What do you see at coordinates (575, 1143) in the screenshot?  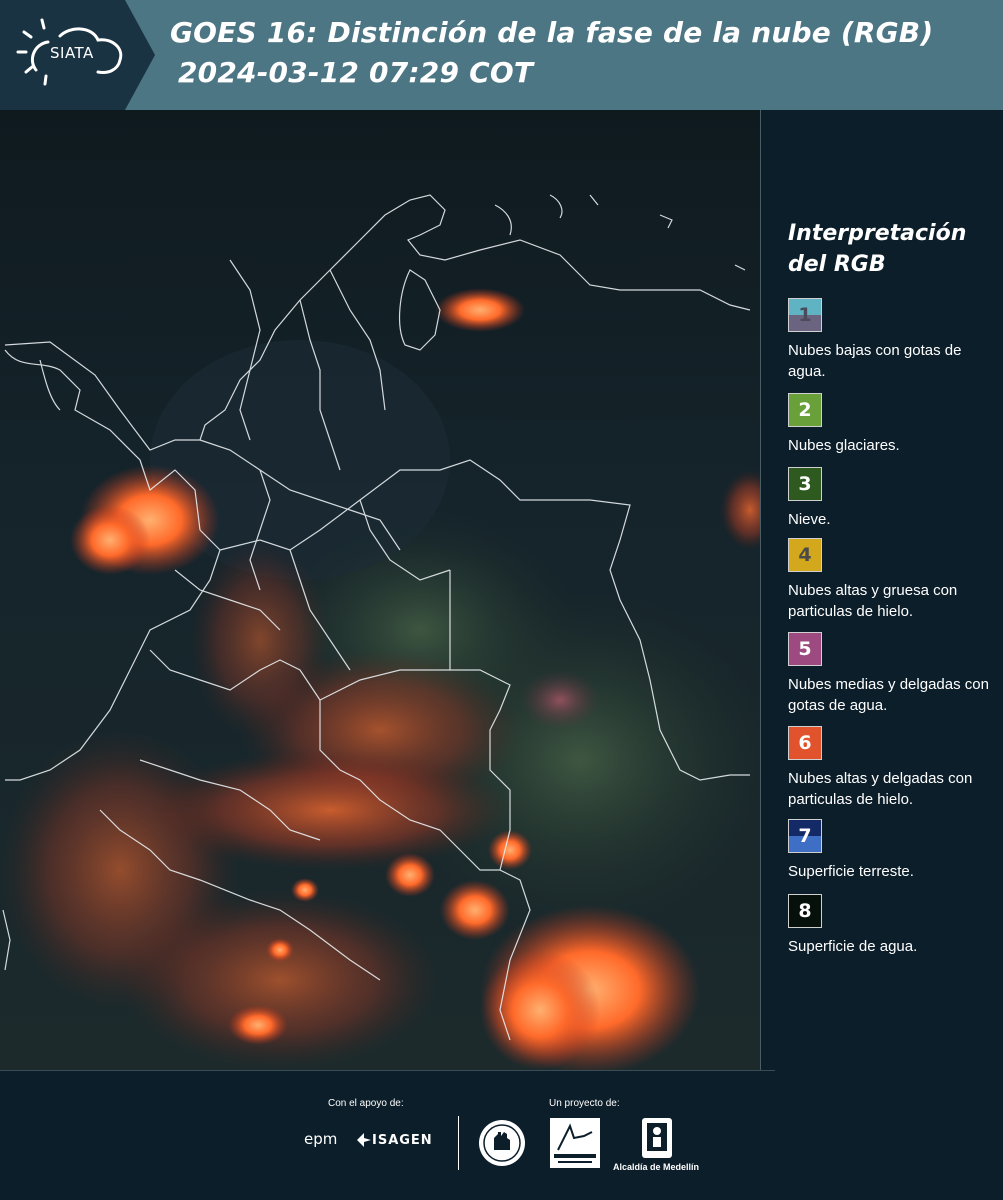 I see `area-metropolitana-logo` at bounding box center [575, 1143].